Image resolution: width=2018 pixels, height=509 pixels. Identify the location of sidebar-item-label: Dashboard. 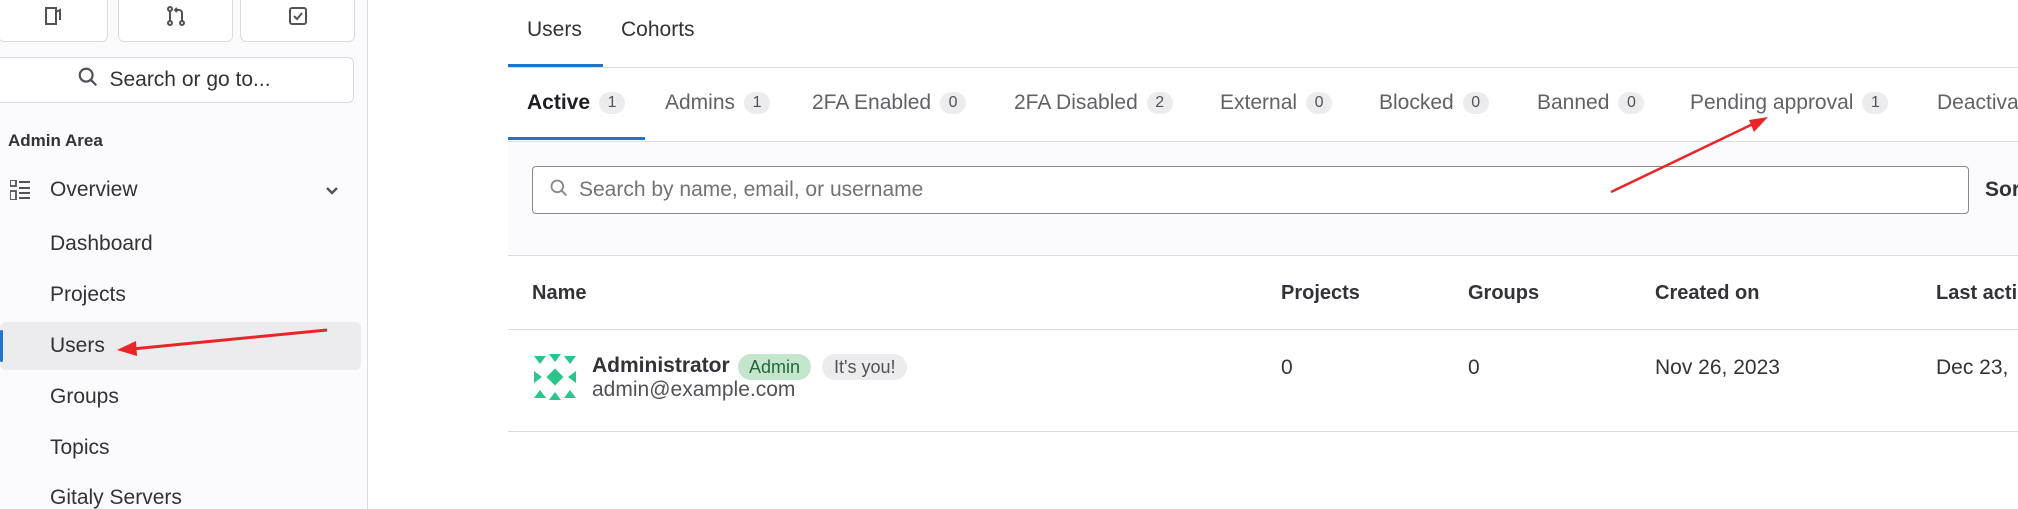
(101, 243).